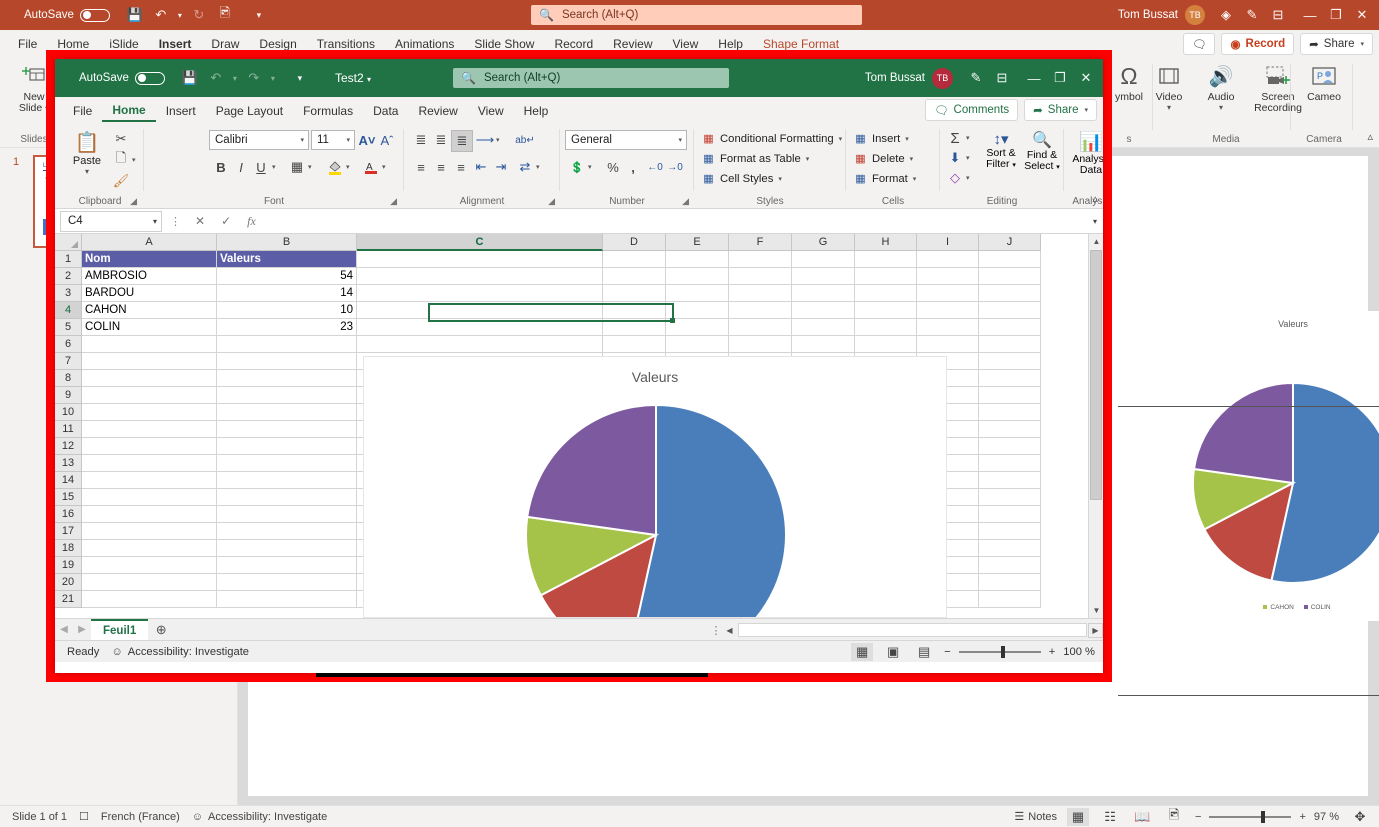  I want to click on borders-button: ▦ ▾, so click(299, 167).